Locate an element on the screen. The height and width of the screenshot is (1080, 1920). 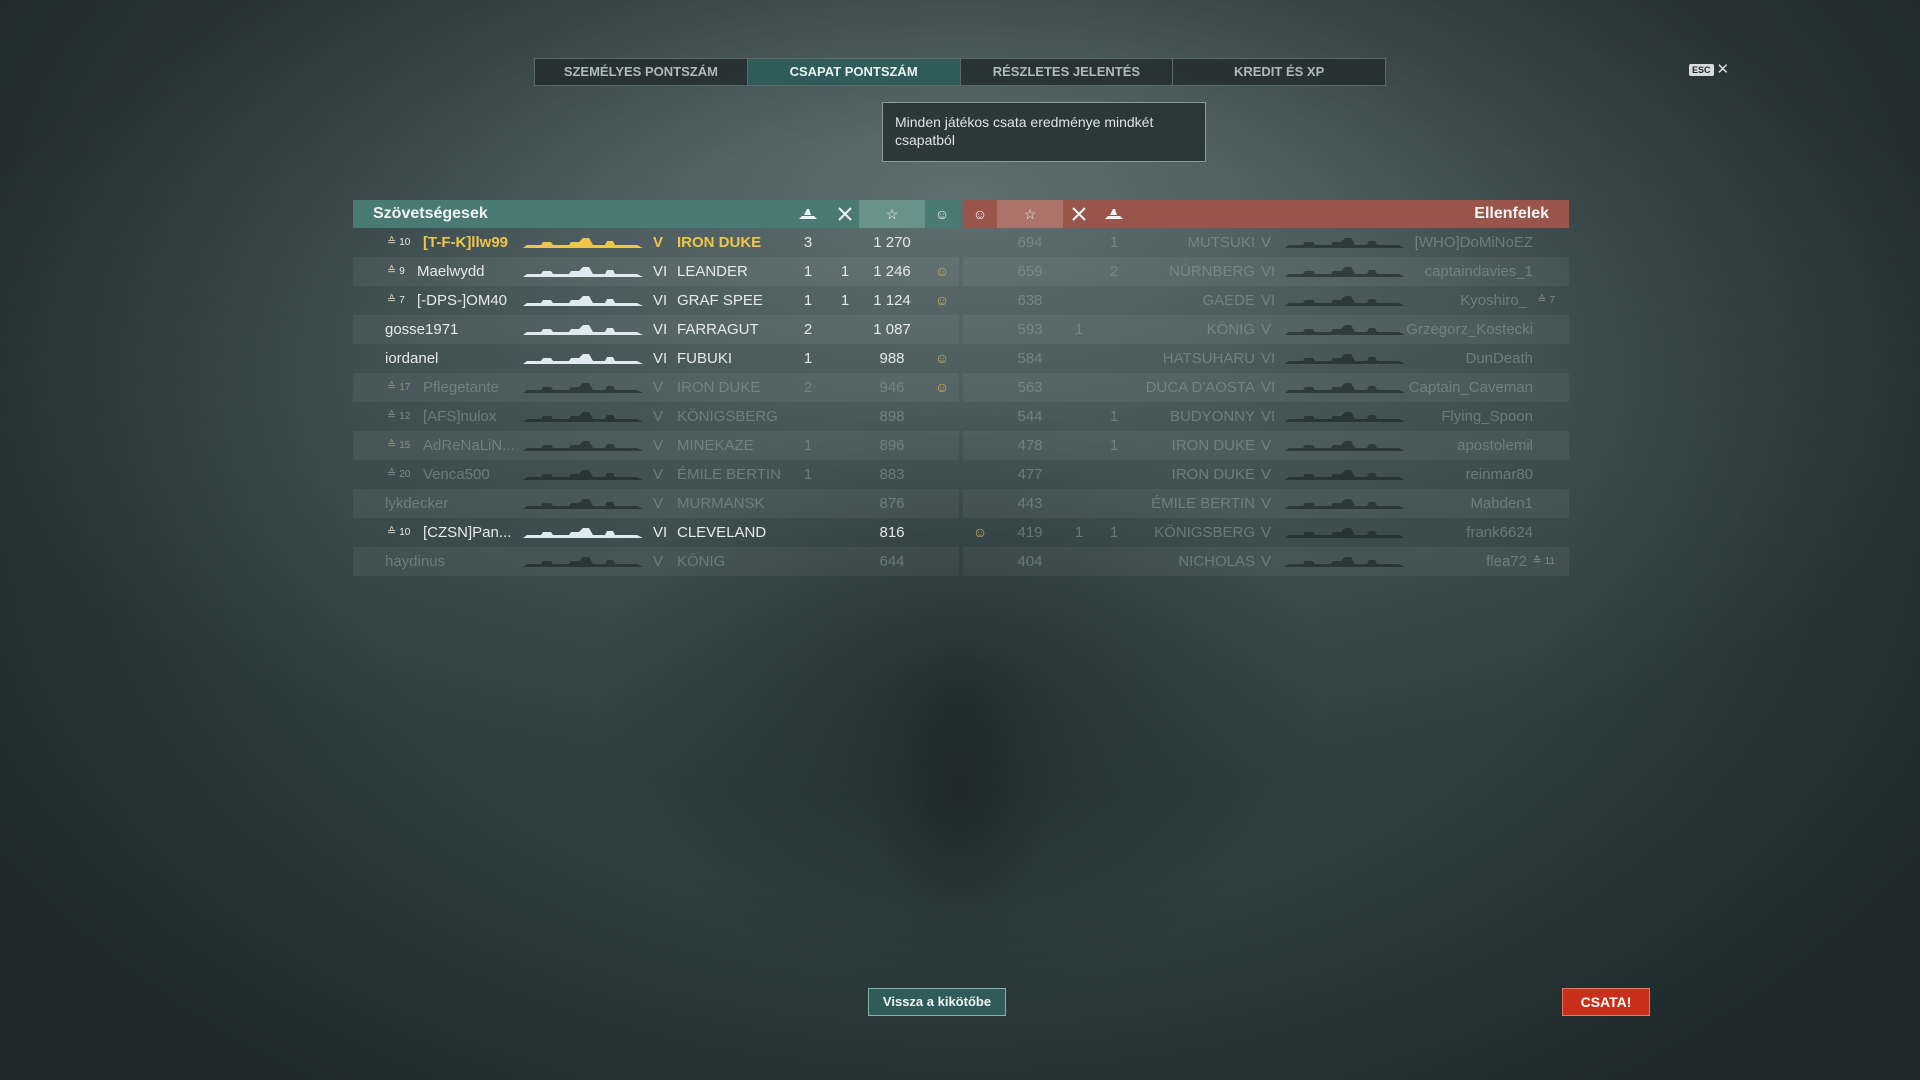
rank-badge: ≙ 7 is located at coordinates (396, 300).